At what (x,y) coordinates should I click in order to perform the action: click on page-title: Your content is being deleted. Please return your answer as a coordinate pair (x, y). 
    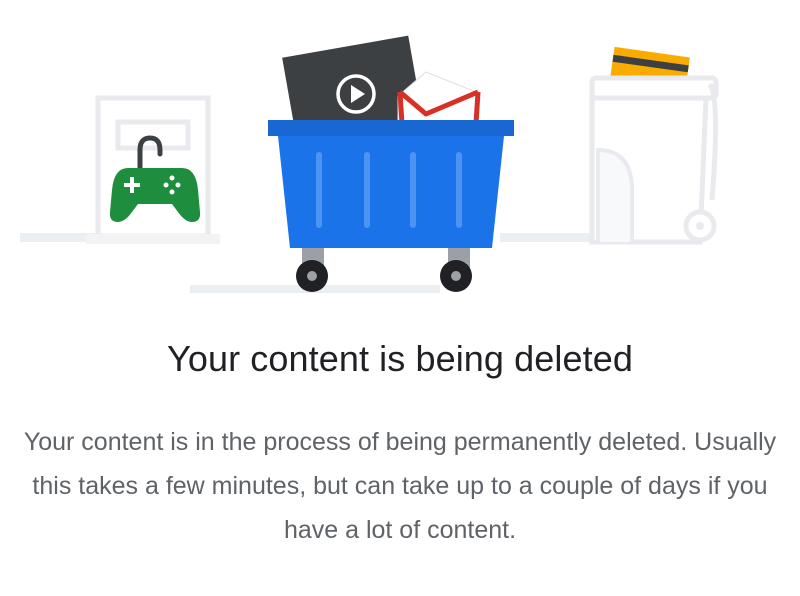
    Looking at the image, I should click on (400, 358).